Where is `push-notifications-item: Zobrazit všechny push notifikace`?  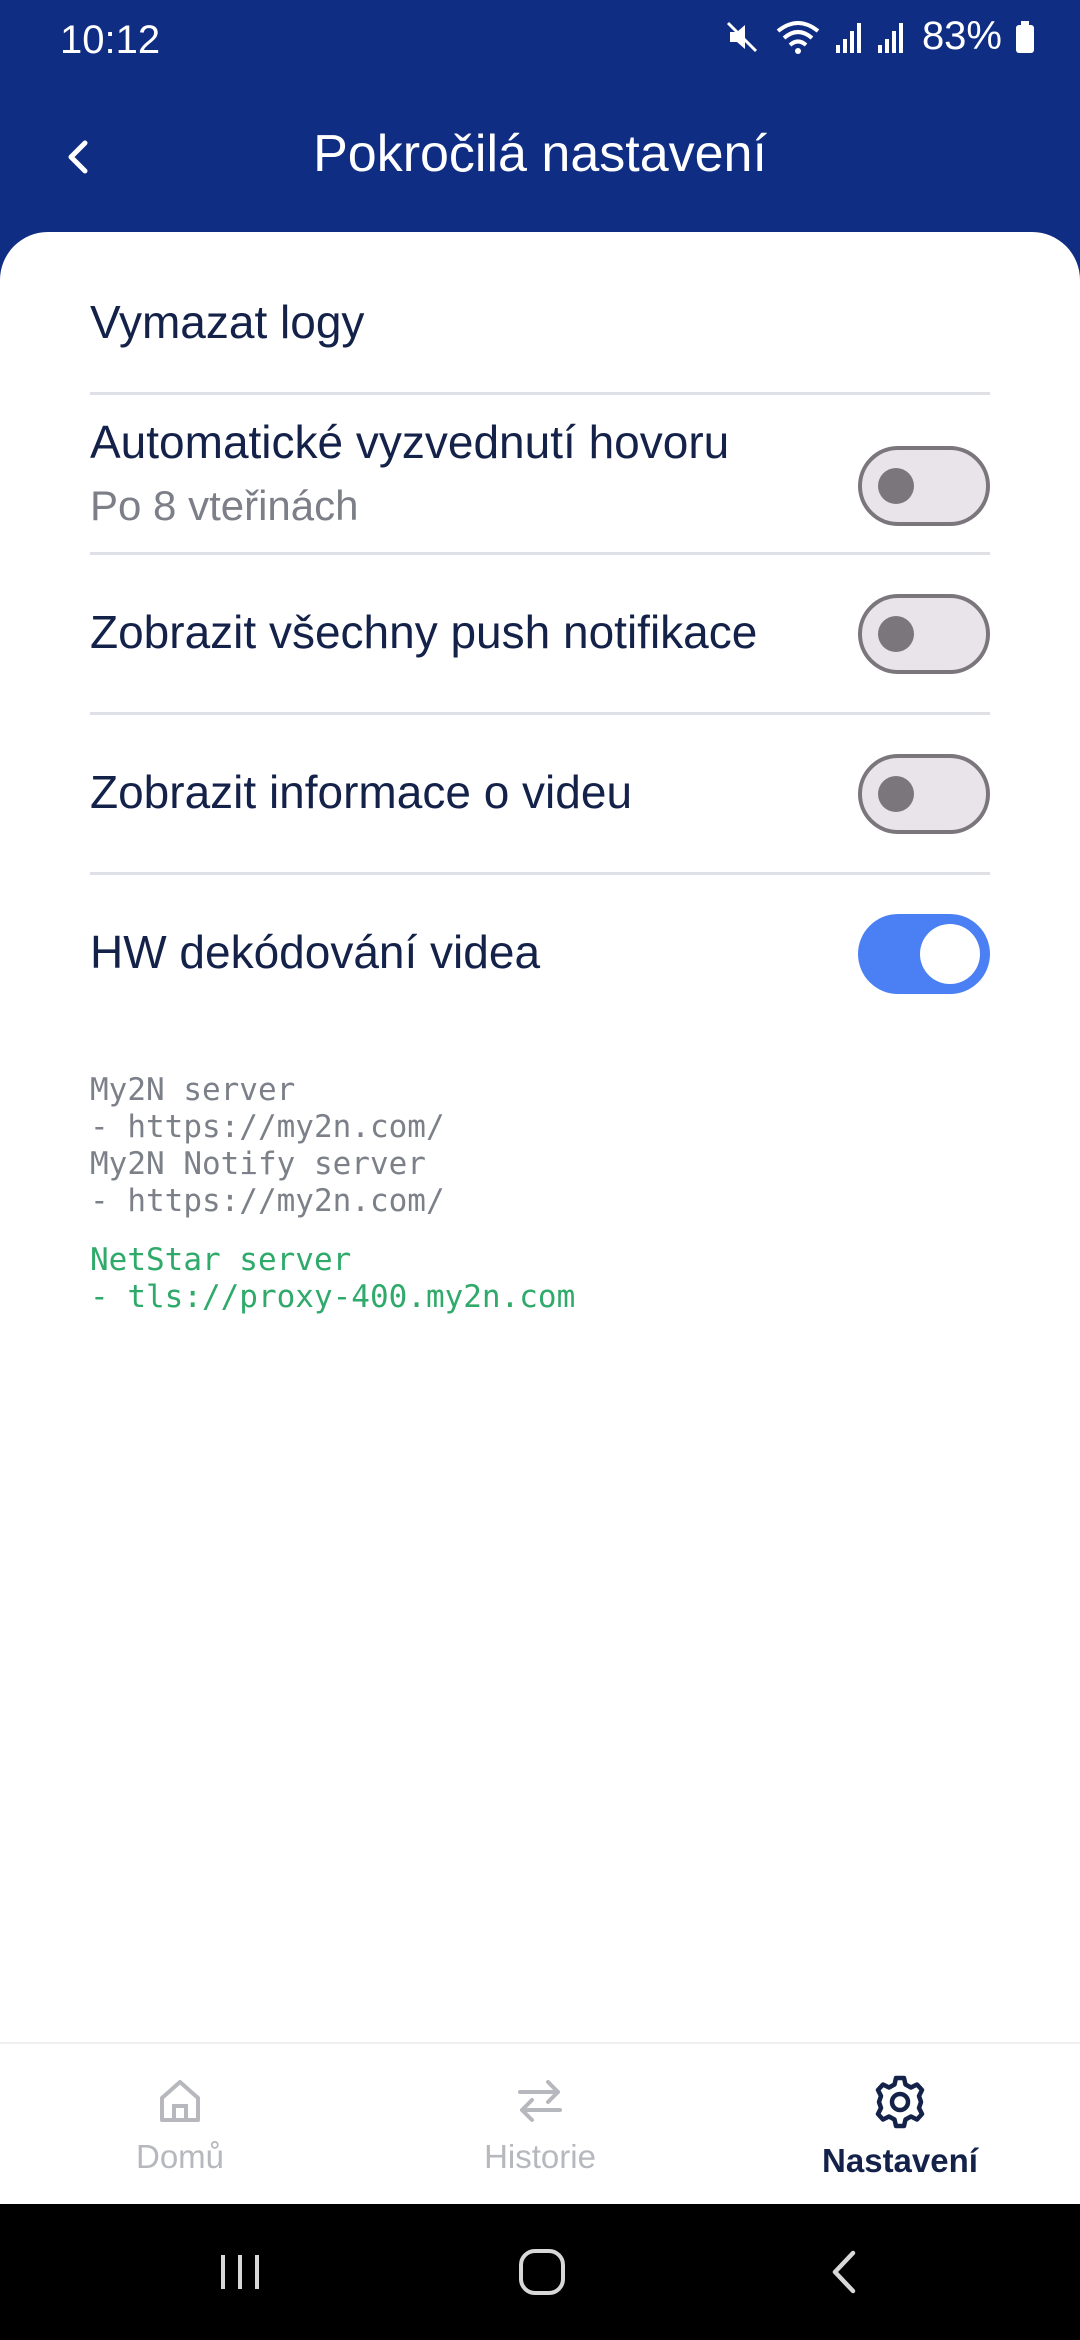 push-notifications-item: Zobrazit všechny push notifikace is located at coordinates (540, 633).